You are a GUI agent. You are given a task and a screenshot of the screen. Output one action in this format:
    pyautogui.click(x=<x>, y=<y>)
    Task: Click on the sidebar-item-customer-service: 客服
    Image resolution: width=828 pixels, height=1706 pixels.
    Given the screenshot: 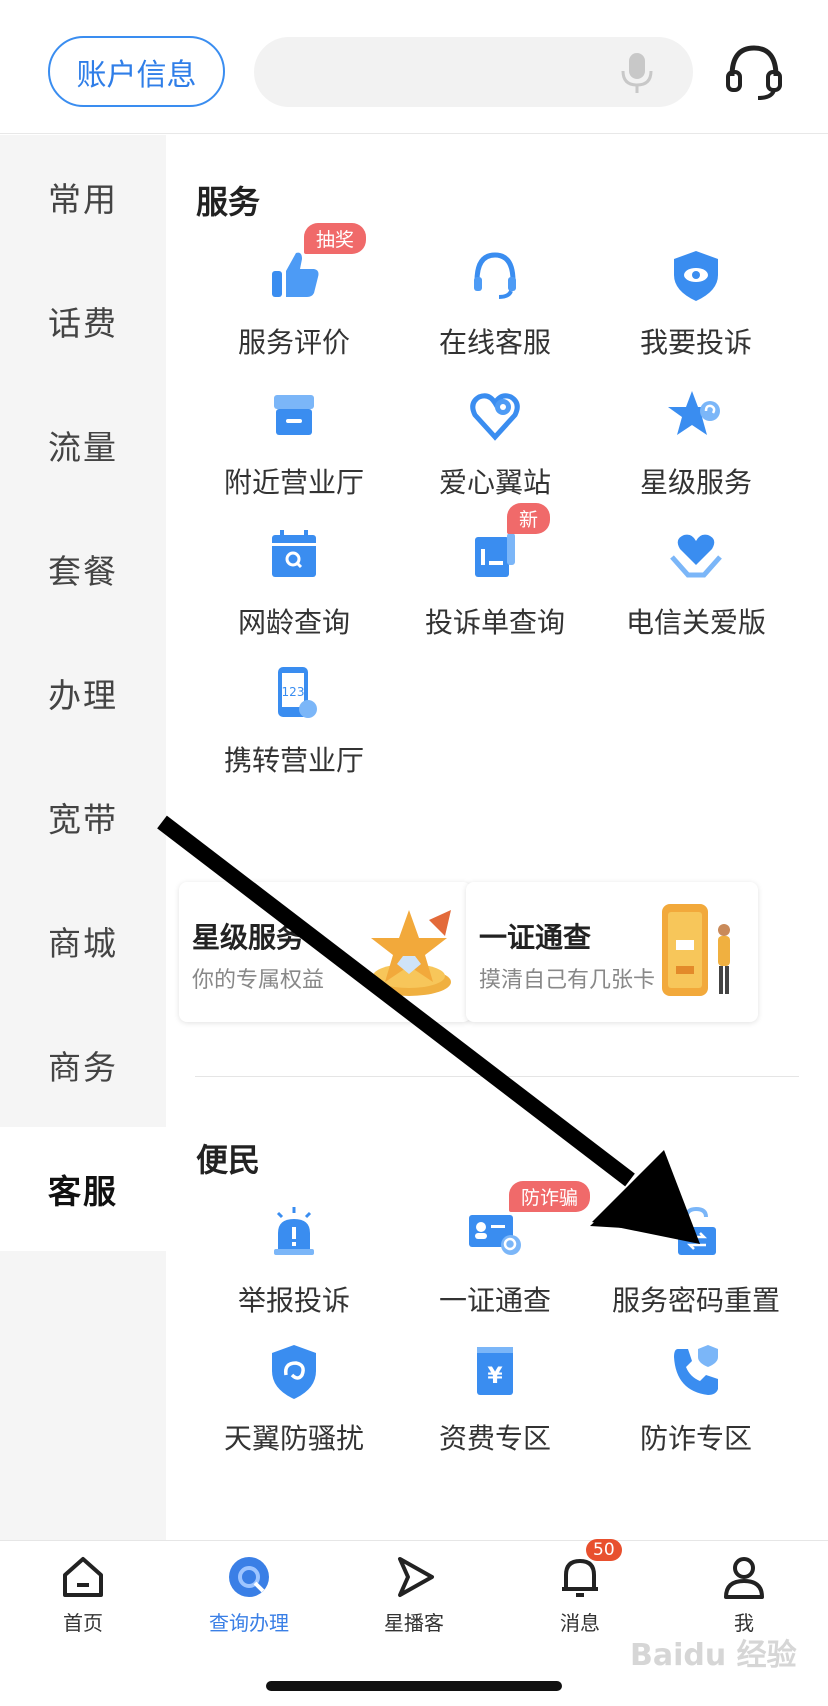 What is the action you would take?
    pyautogui.click(x=83, y=1189)
    